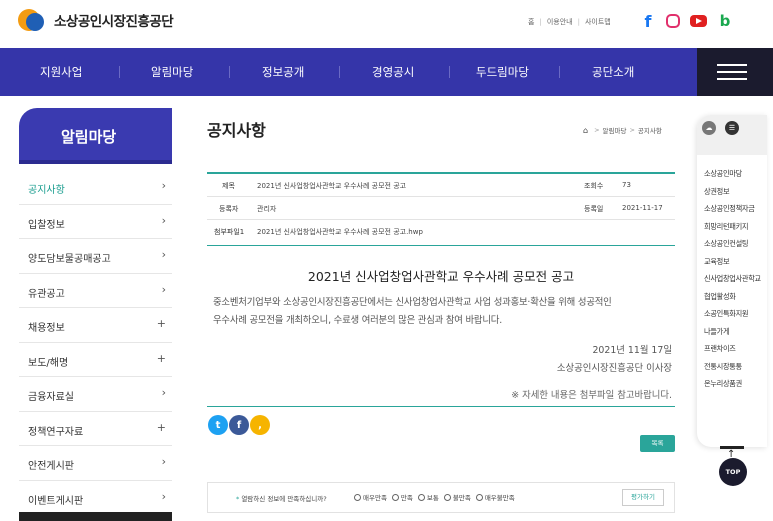 The height and width of the screenshot is (521, 773). I want to click on rate-button: 평가하기, so click(643, 497).